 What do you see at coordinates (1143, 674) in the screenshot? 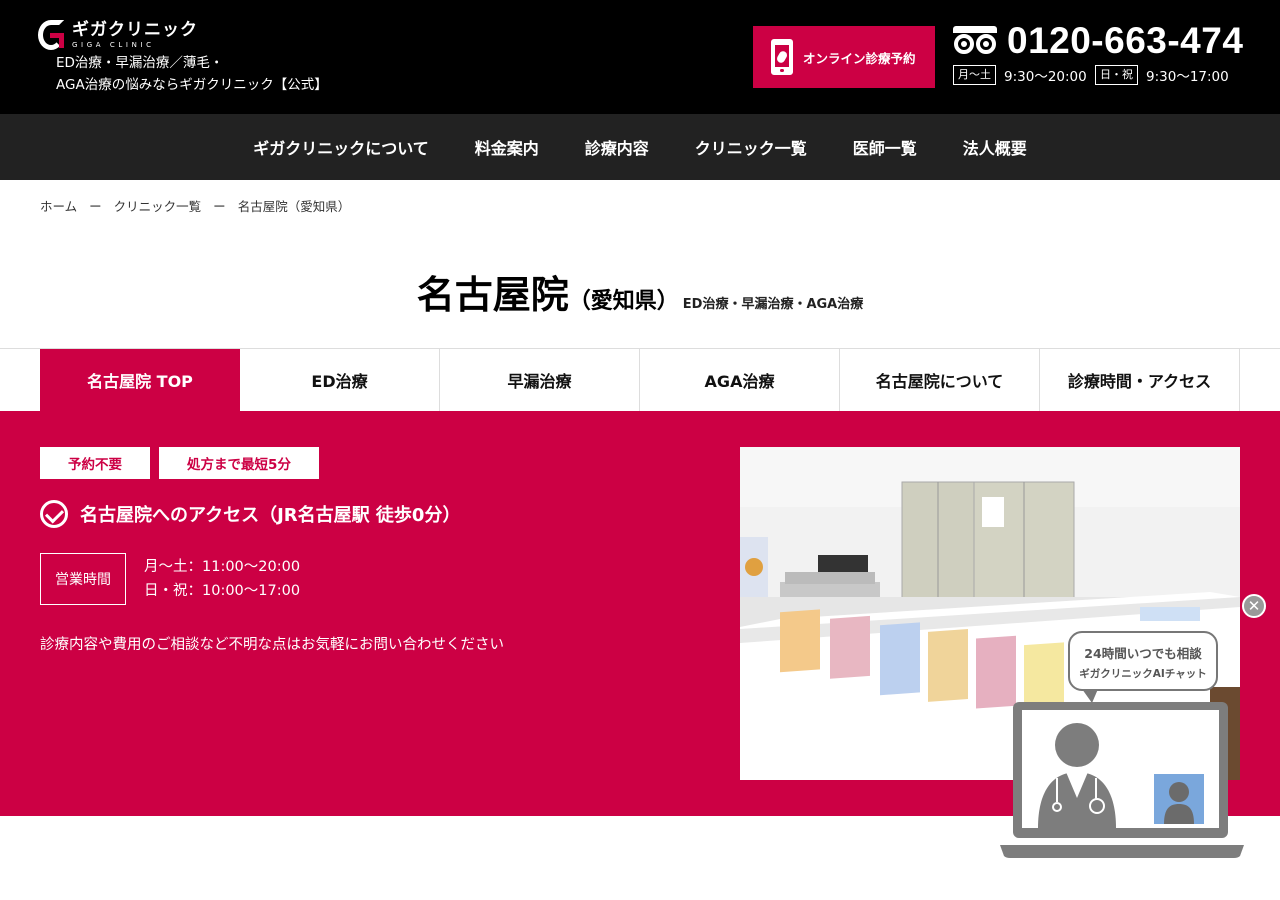
I see `chat-line-2: ギガクリニックAIチャット` at bounding box center [1143, 674].